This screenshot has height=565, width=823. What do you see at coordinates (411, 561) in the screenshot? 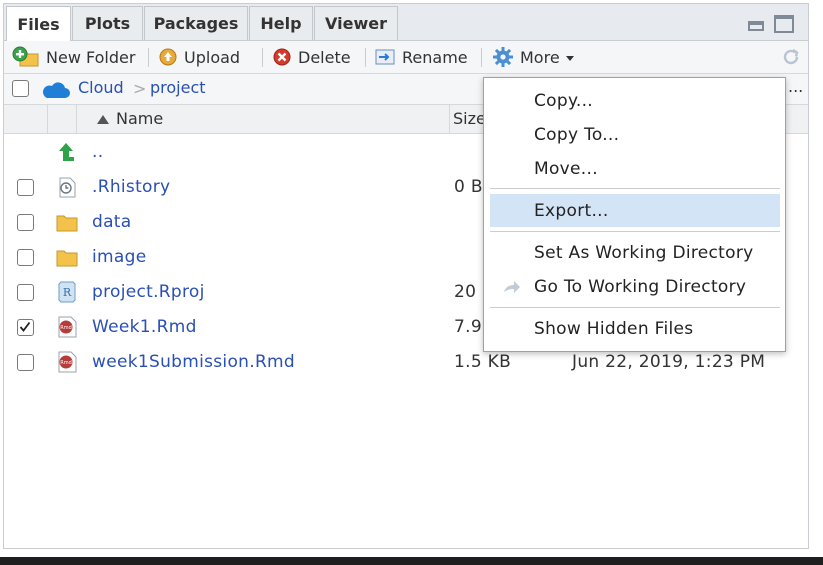
I see `bottom-bar` at bounding box center [411, 561].